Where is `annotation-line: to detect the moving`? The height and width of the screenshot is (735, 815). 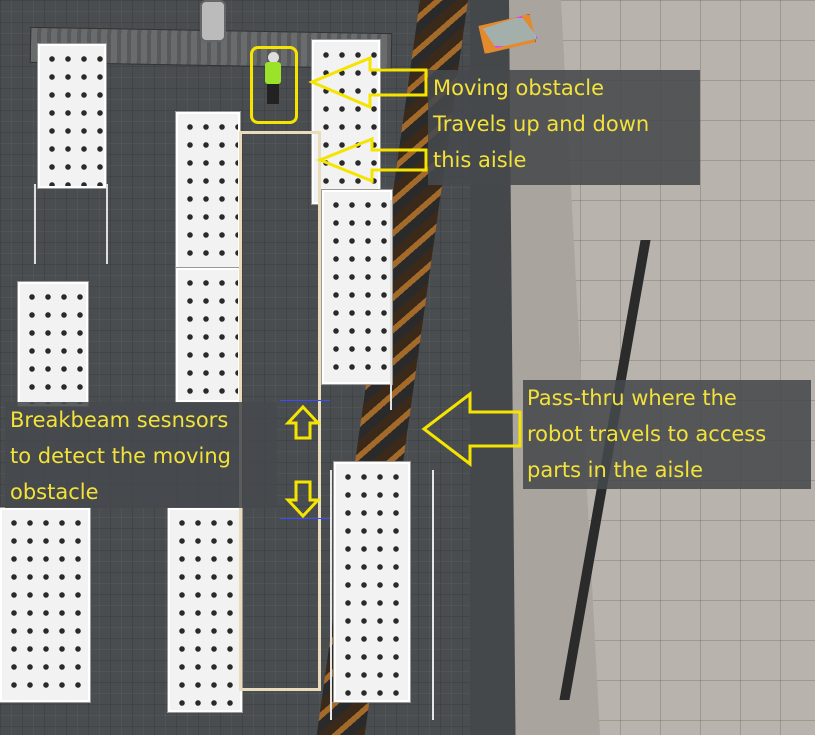
annotation-line: to detect the moving is located at coordinates (120, 456).